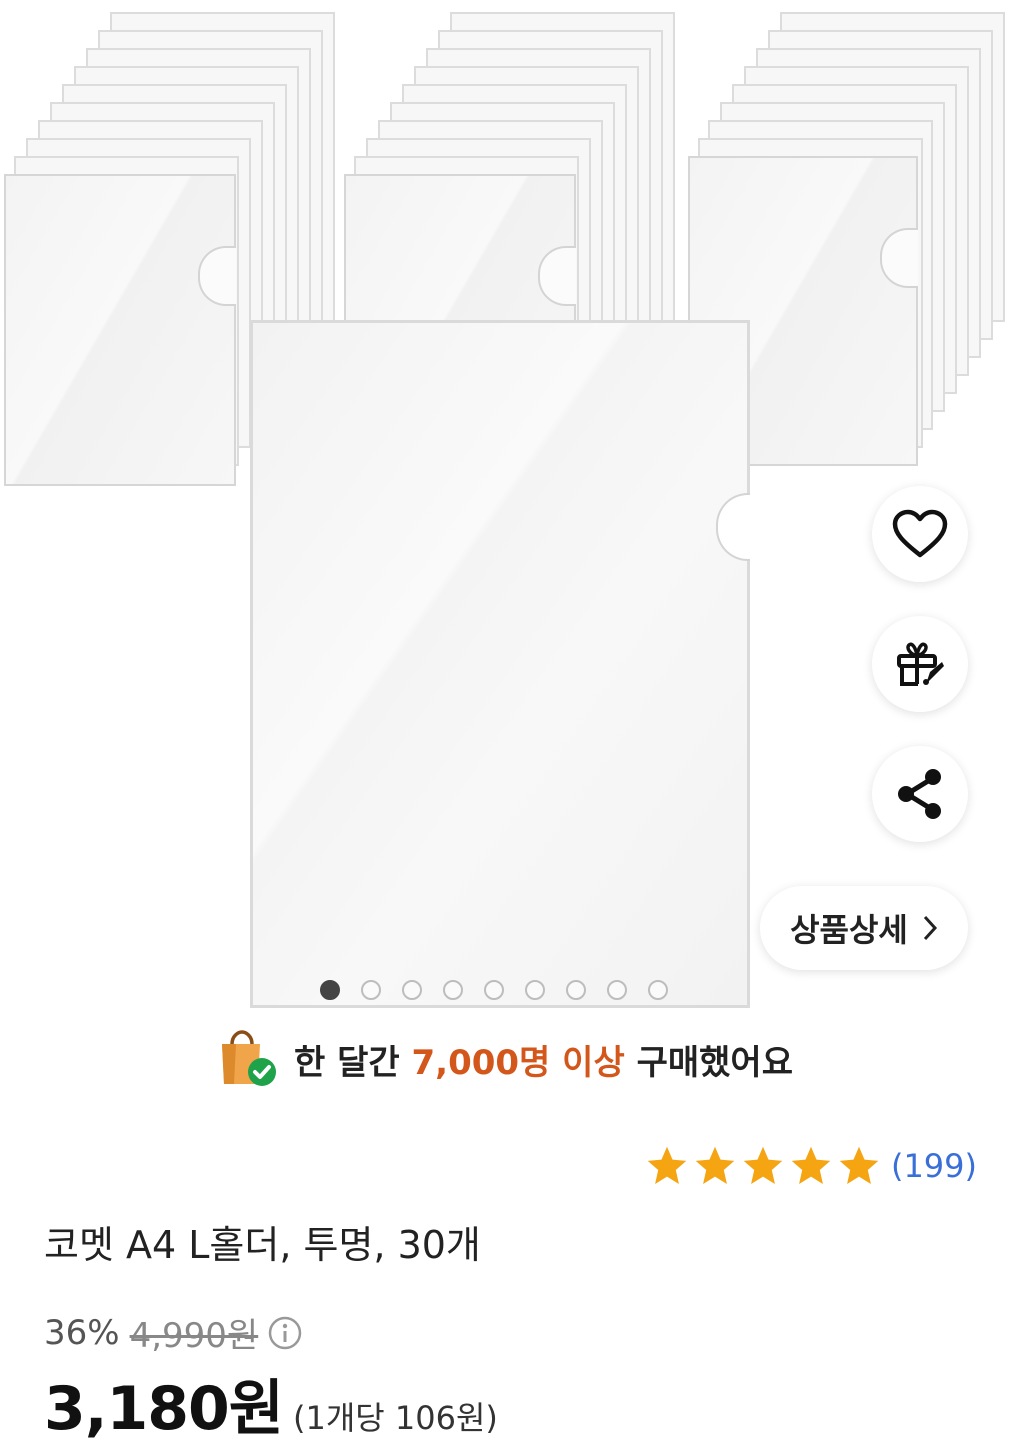 The height and width of the screenshot is (1447, 1011). Describe the element at coordinates (395, 1418) in the screenshot. I see `unit-price: (1개당 106원)` at that location.